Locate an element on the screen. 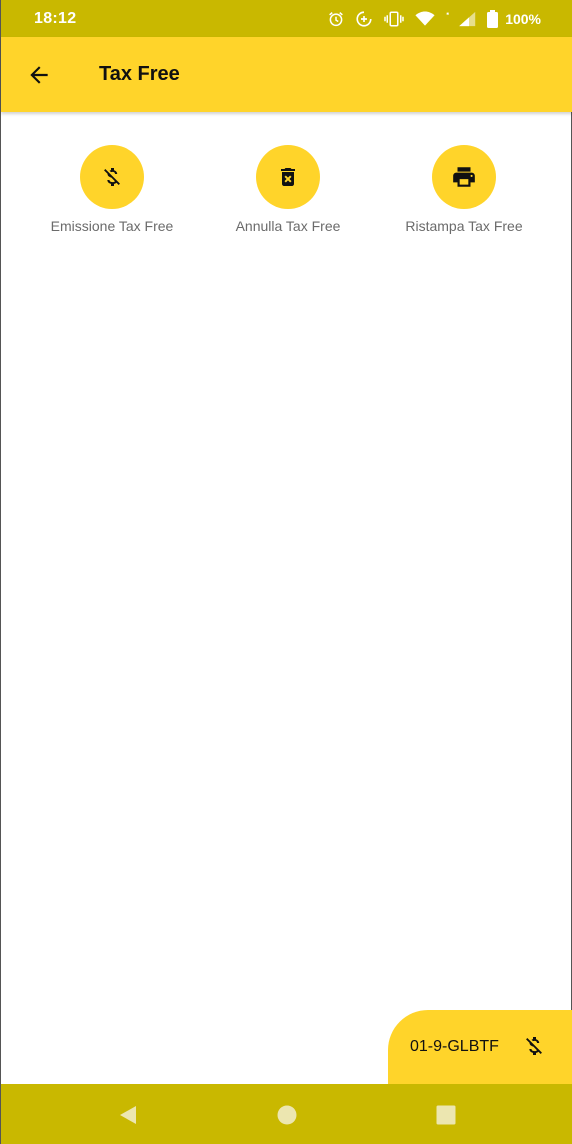  navigation-bar is located at coordinates (286, 1114).